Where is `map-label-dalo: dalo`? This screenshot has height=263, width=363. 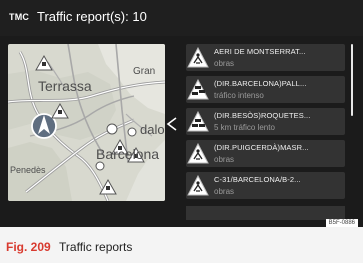 map-label-dalo: dalo is located at coordinates (152, 129).